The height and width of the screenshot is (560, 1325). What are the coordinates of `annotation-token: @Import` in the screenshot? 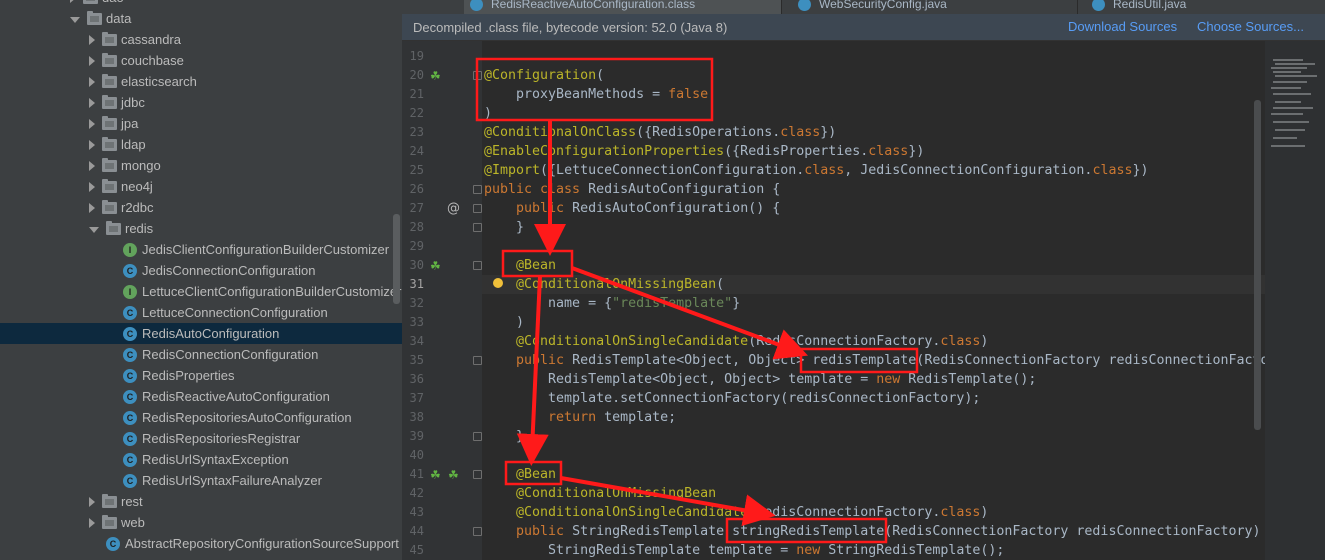 It's located at (512, 170).